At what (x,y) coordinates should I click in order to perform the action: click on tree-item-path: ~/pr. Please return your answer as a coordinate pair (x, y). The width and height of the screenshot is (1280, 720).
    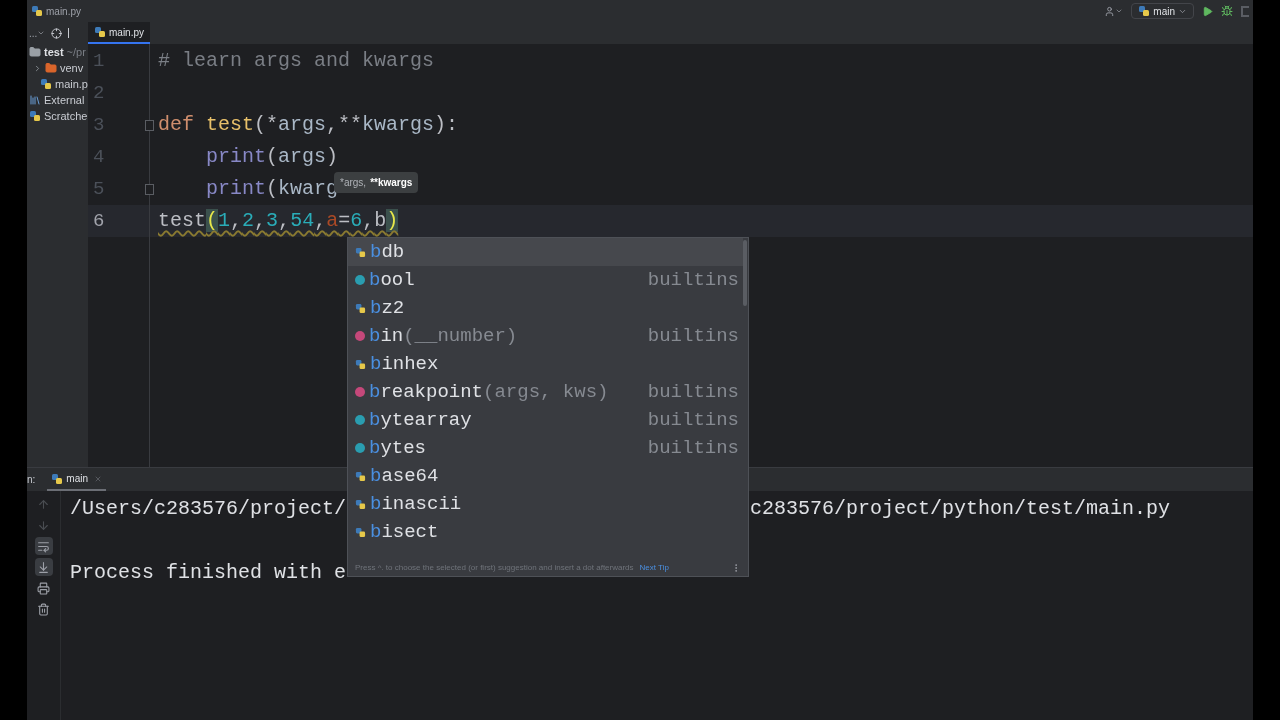
    Looking at the image, I should click on (76, 52).